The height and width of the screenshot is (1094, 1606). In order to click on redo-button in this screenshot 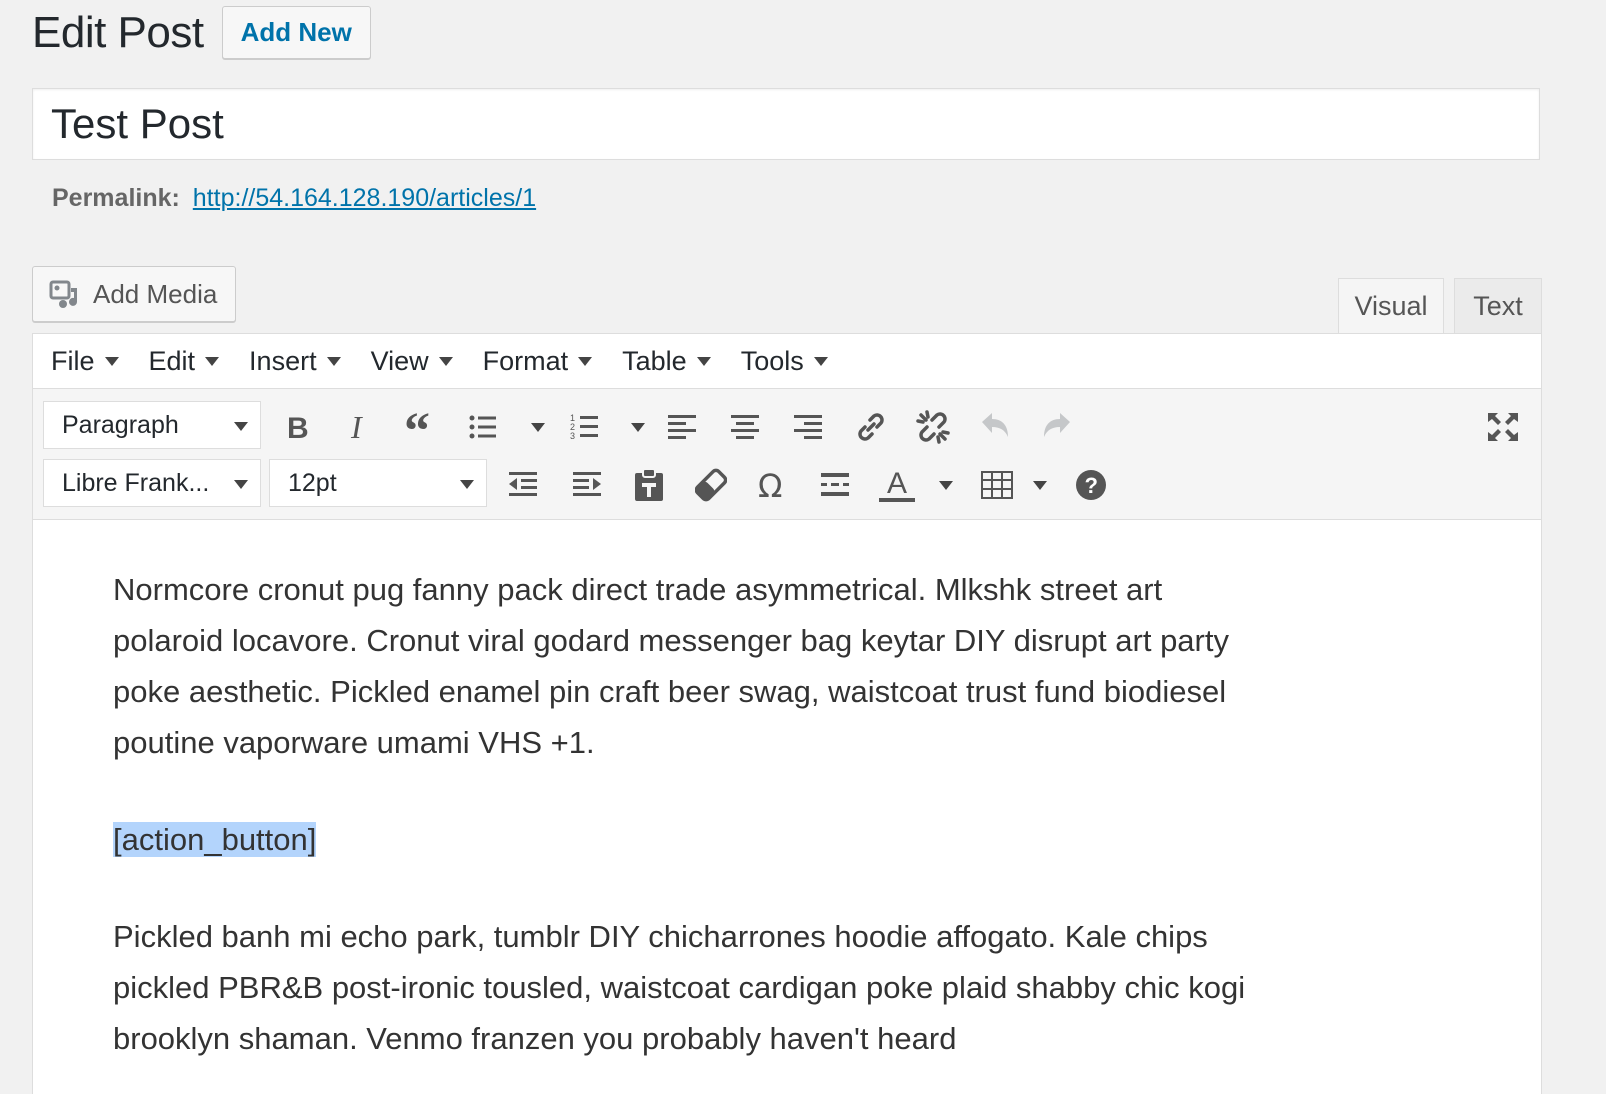, I will do `click(1057, 427)`.